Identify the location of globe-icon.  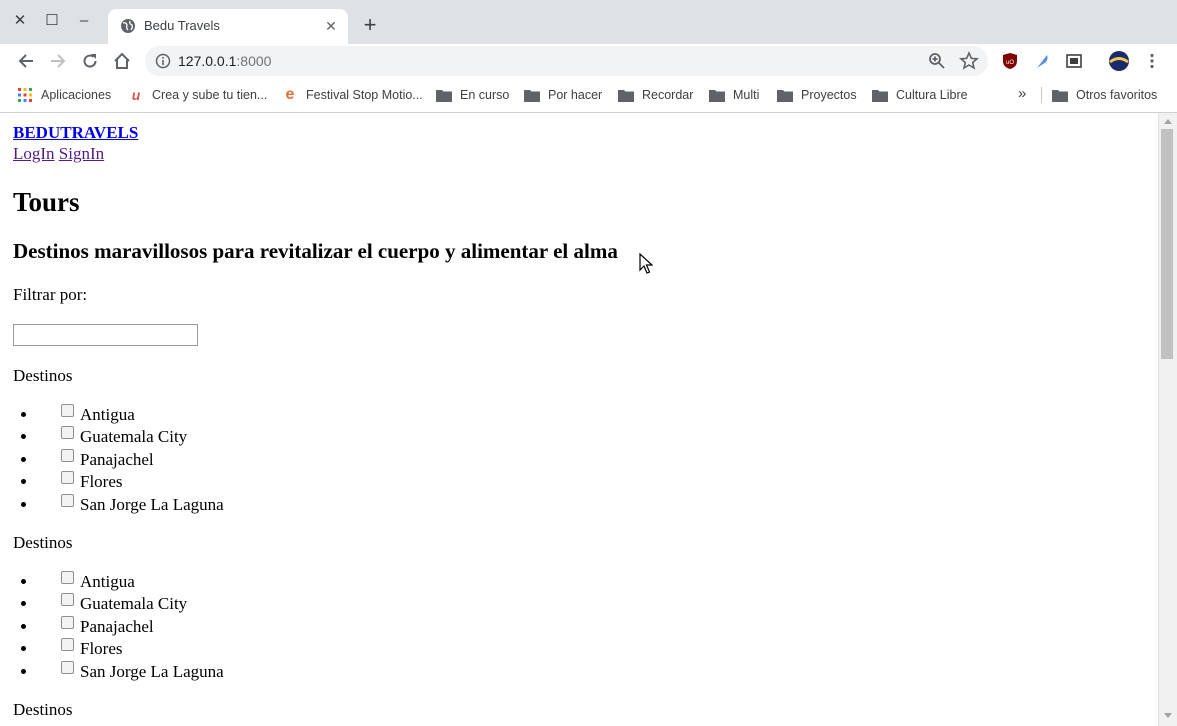
(128, 26).